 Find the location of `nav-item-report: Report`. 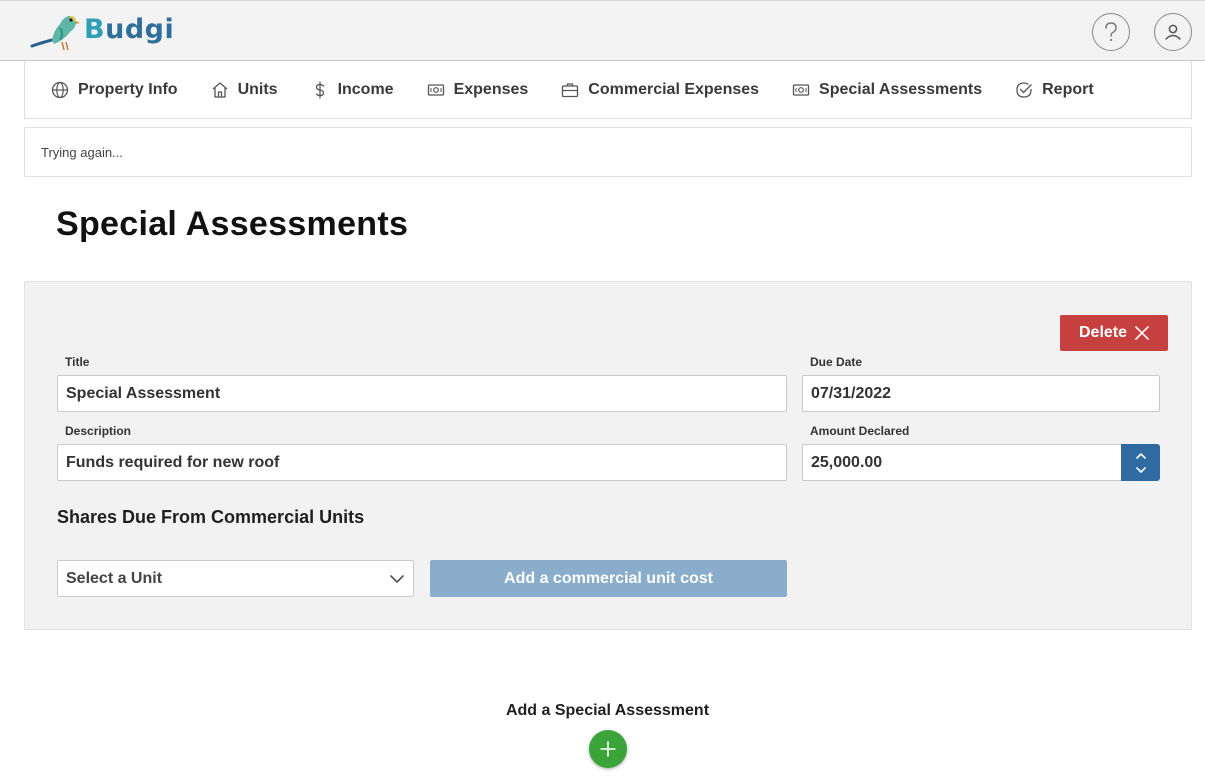

nav-item-report: Report is located at coordinates (1054, 90).